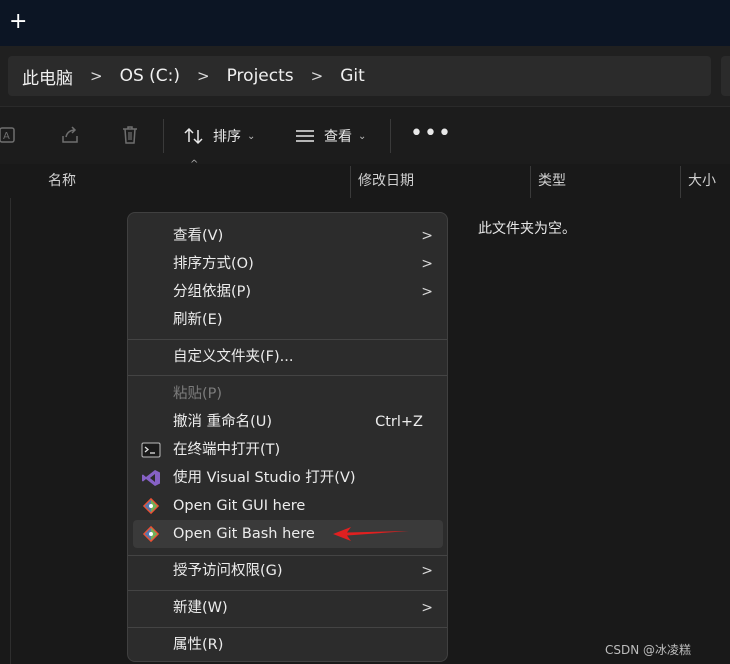 This screenshot has height=664, width=730. I want to click on column-type: 类型, so click(552, 181).